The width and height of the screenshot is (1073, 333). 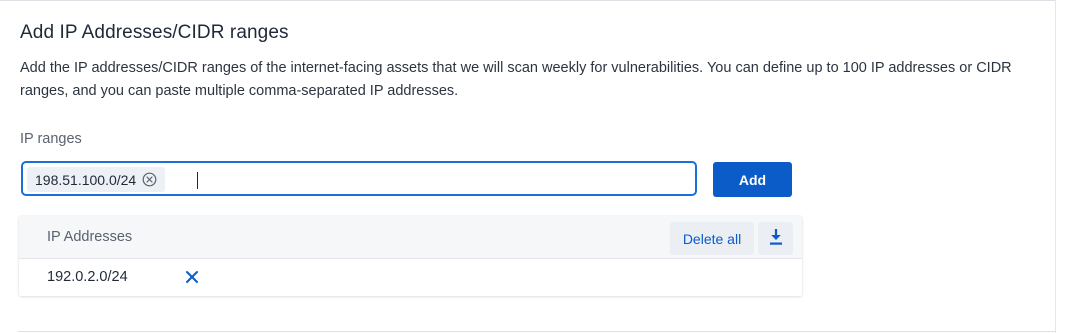 What do you see at coordinates (410, 277) in the screenshot?
I see `table-row: 192.0.2.0/24` at bounding box center [410, 277].